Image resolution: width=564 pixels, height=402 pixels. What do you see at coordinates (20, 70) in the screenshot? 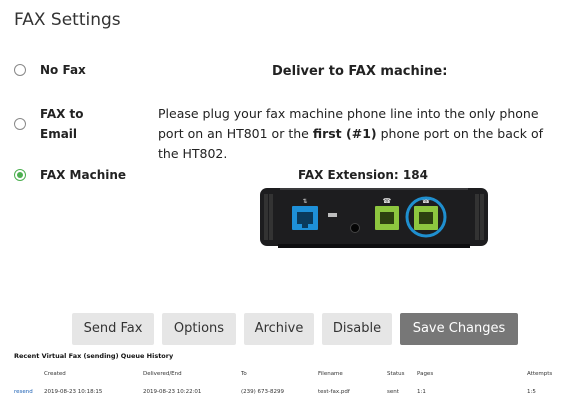
I see `radio-no-fax` at bounding box center [20, 70].